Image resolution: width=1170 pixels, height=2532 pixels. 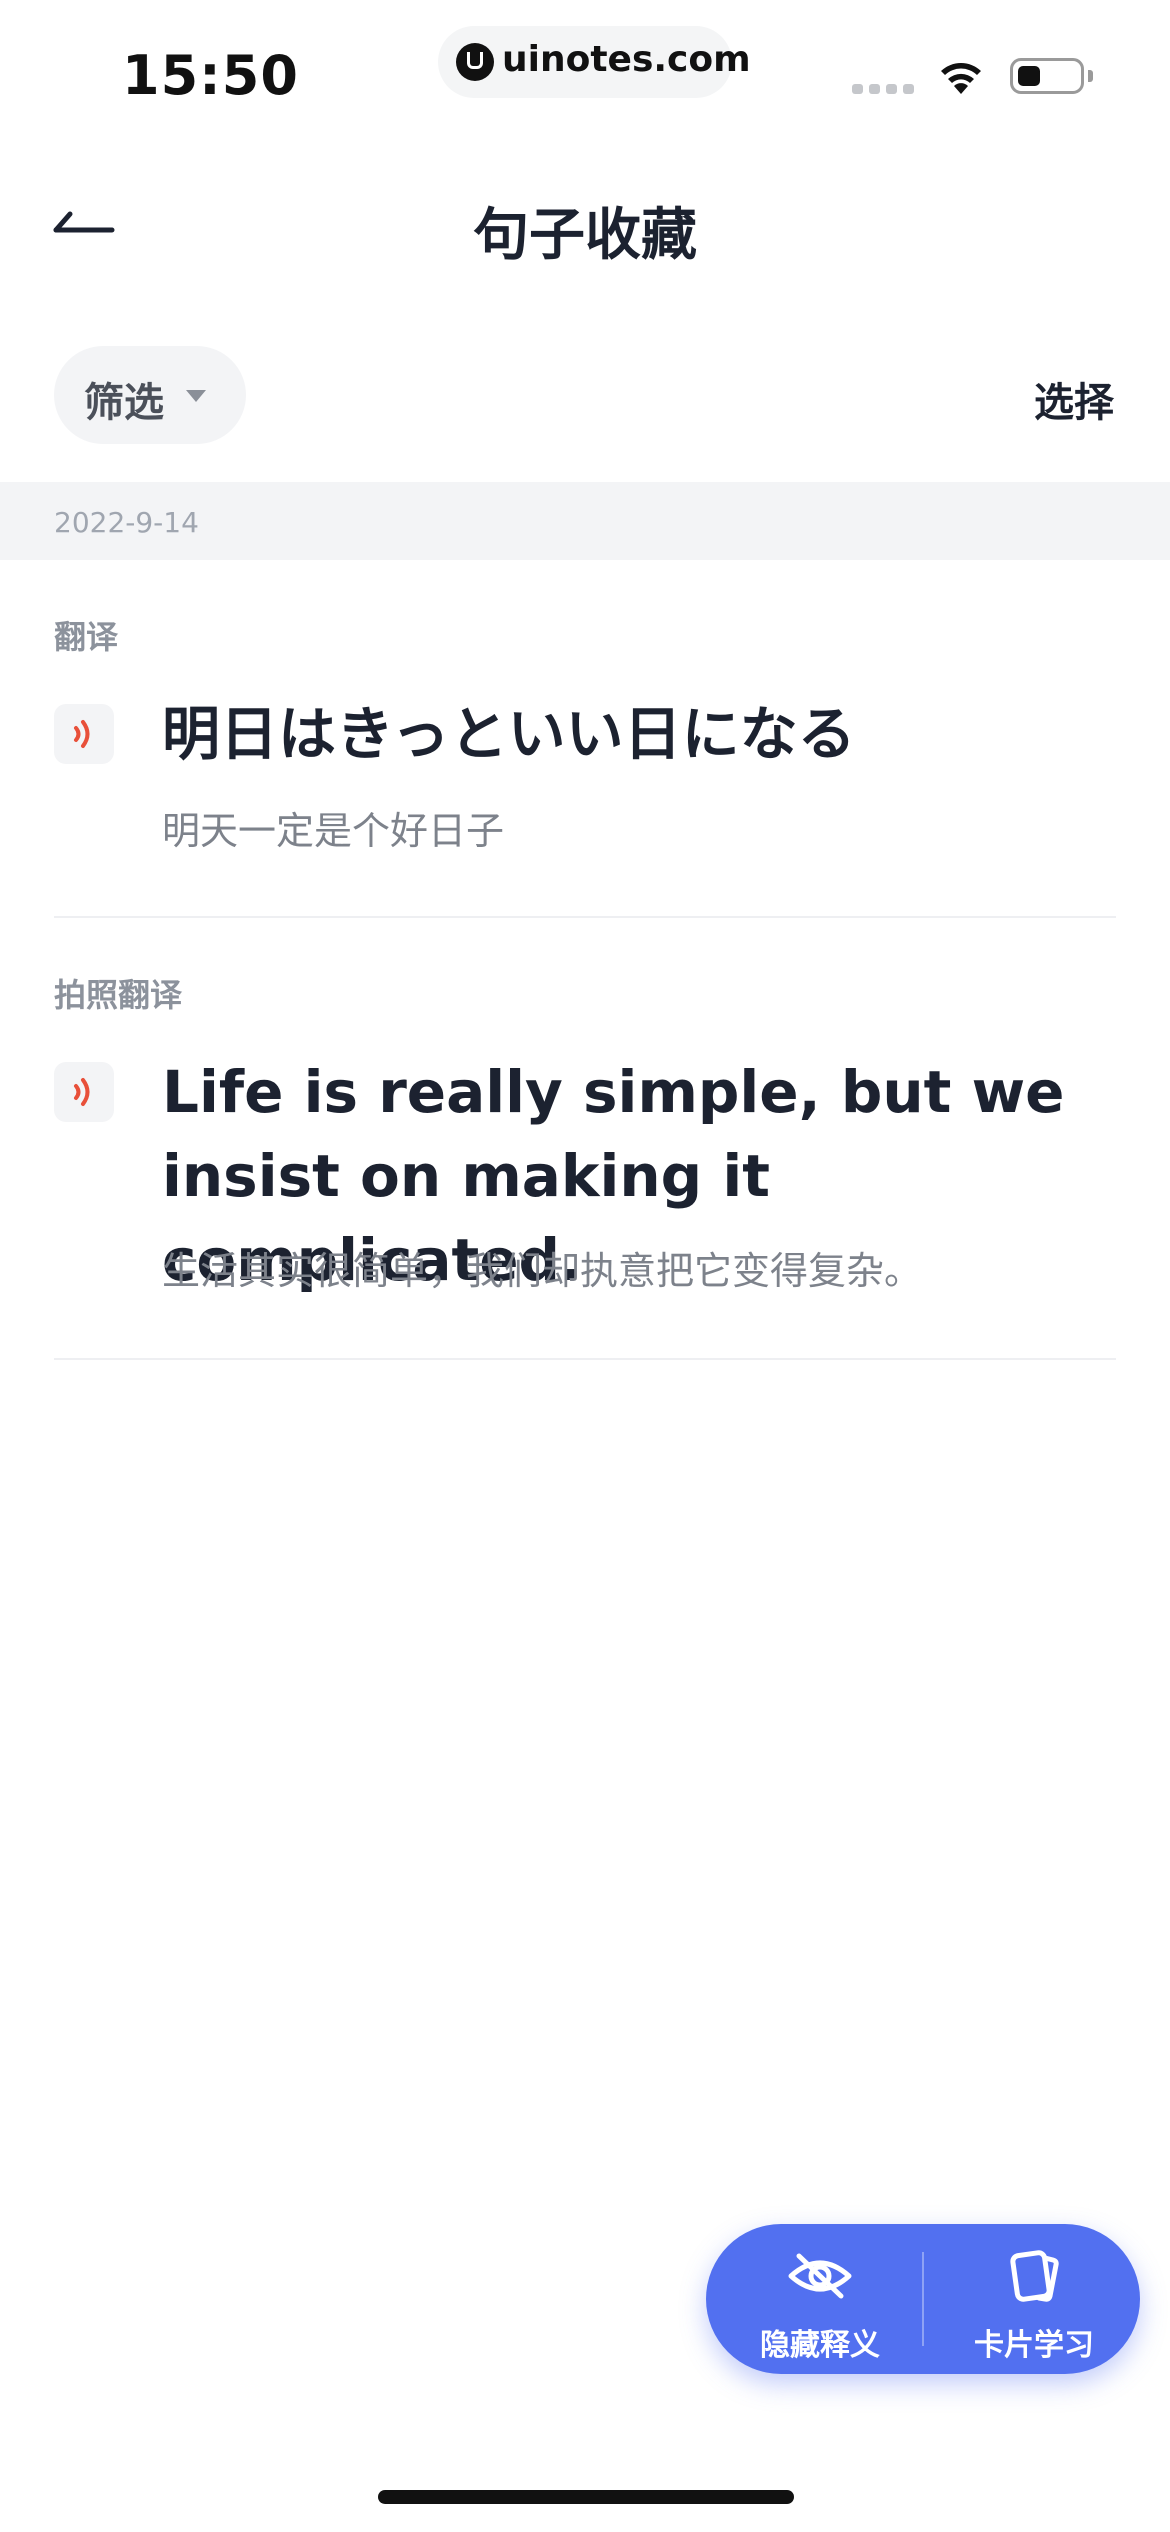 I want to click on fab-divider, so click(x=923, y=2299).